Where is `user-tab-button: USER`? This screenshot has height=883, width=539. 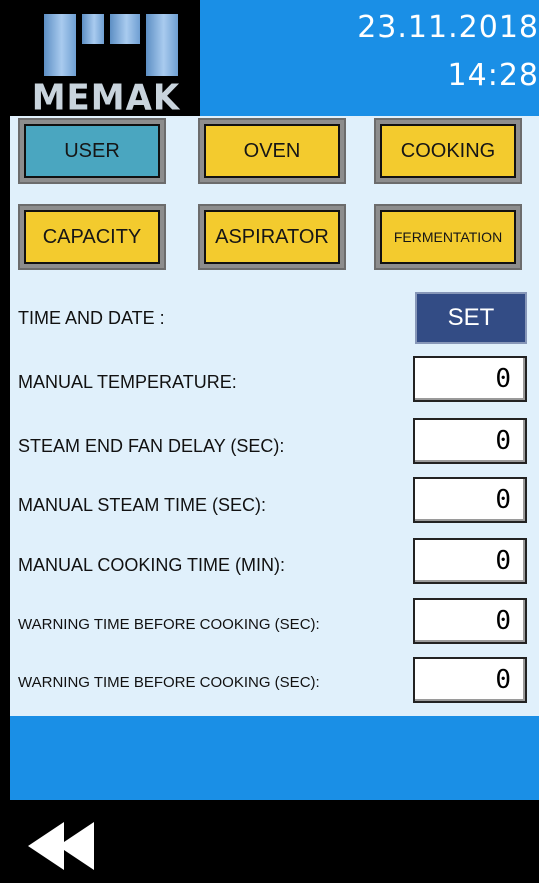
user-tab-button: USER is located at coordinates (92, 151).